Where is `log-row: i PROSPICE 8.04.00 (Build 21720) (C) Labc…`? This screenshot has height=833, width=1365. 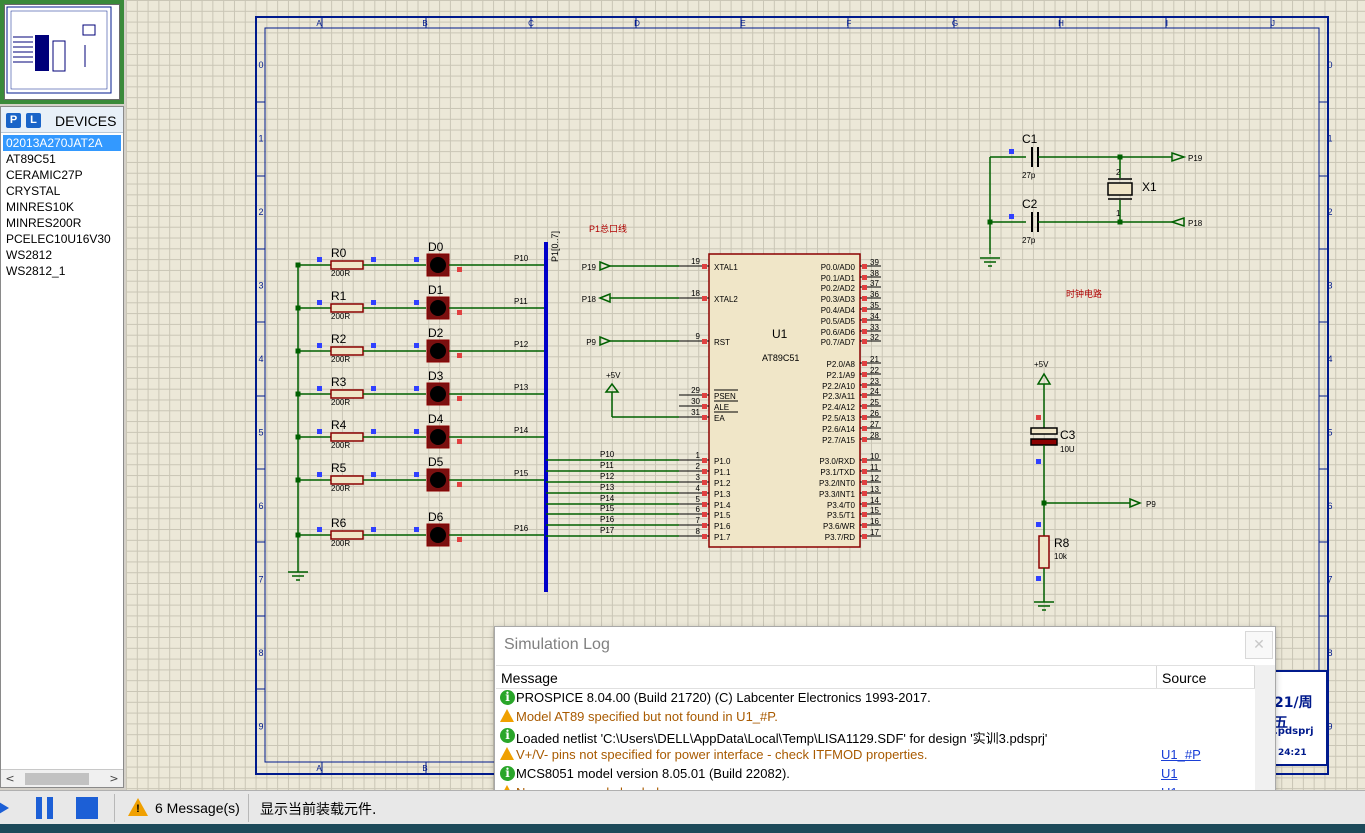 log-row: i PROSPICE 8.04.00 (Build 21720) (C) Labc… is located at coordinates (880, 698).